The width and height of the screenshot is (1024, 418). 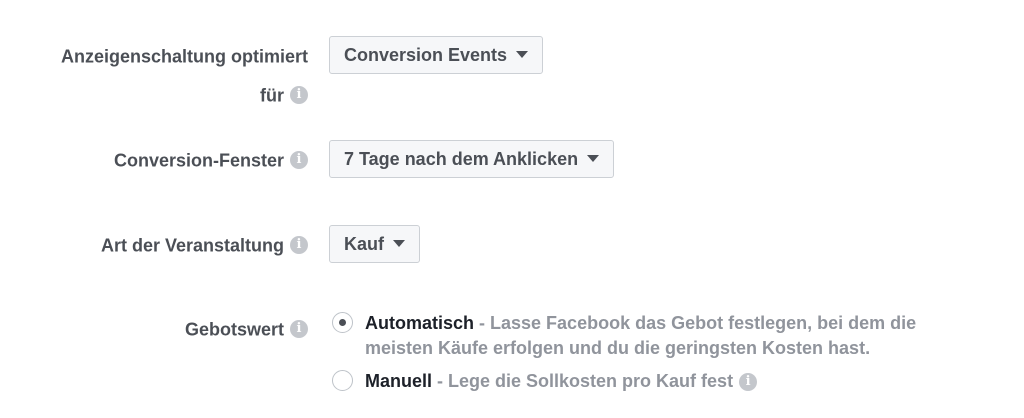 I want to click on event-type-value: Kauf, so click(x=364, y=244).